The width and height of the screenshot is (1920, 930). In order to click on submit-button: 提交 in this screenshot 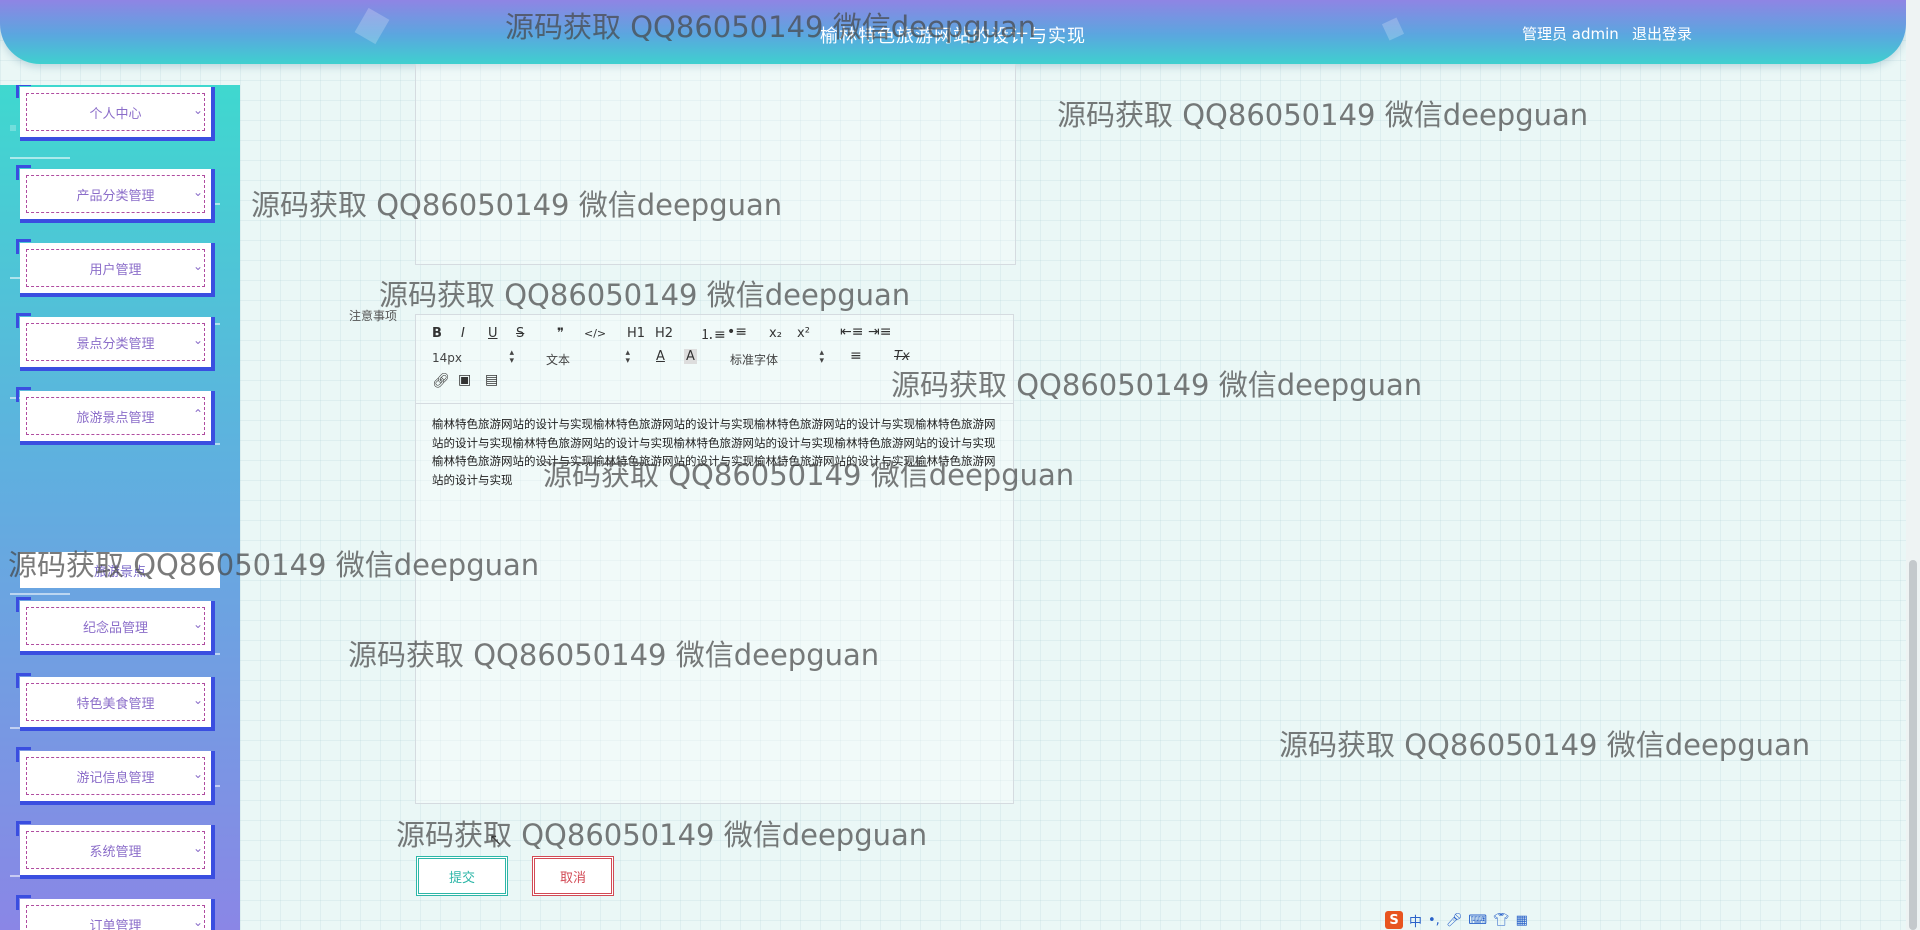, I will do `click(462, 876)`.